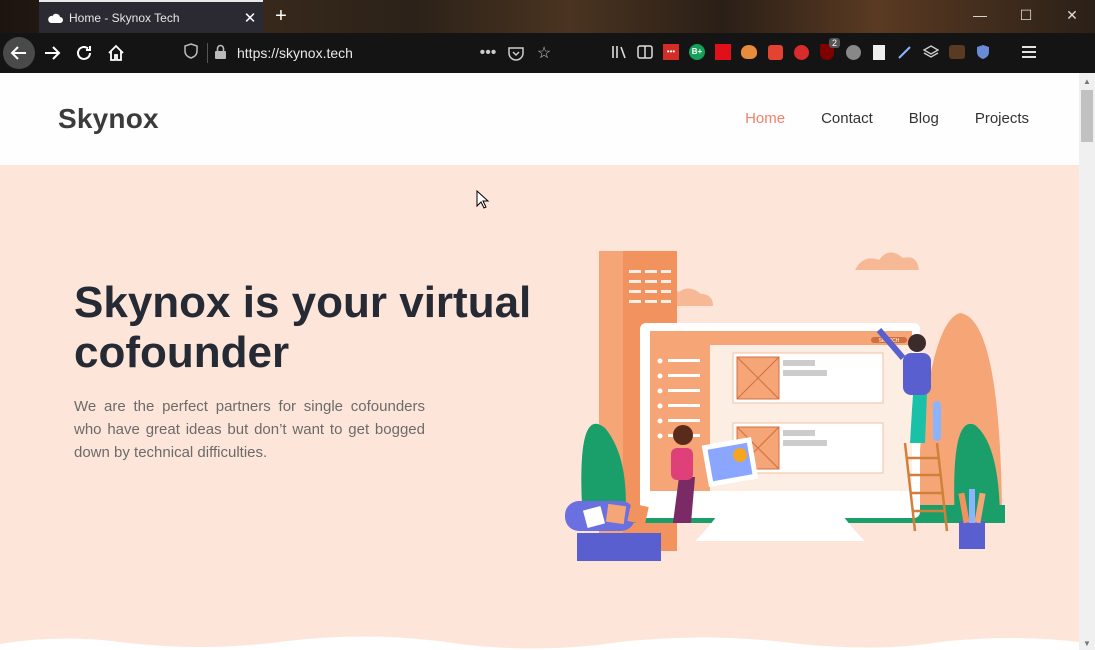 The width and height of the screenshot is (1095, 650). I want to click on hamburger-menu-icon, so click(1029, 52).